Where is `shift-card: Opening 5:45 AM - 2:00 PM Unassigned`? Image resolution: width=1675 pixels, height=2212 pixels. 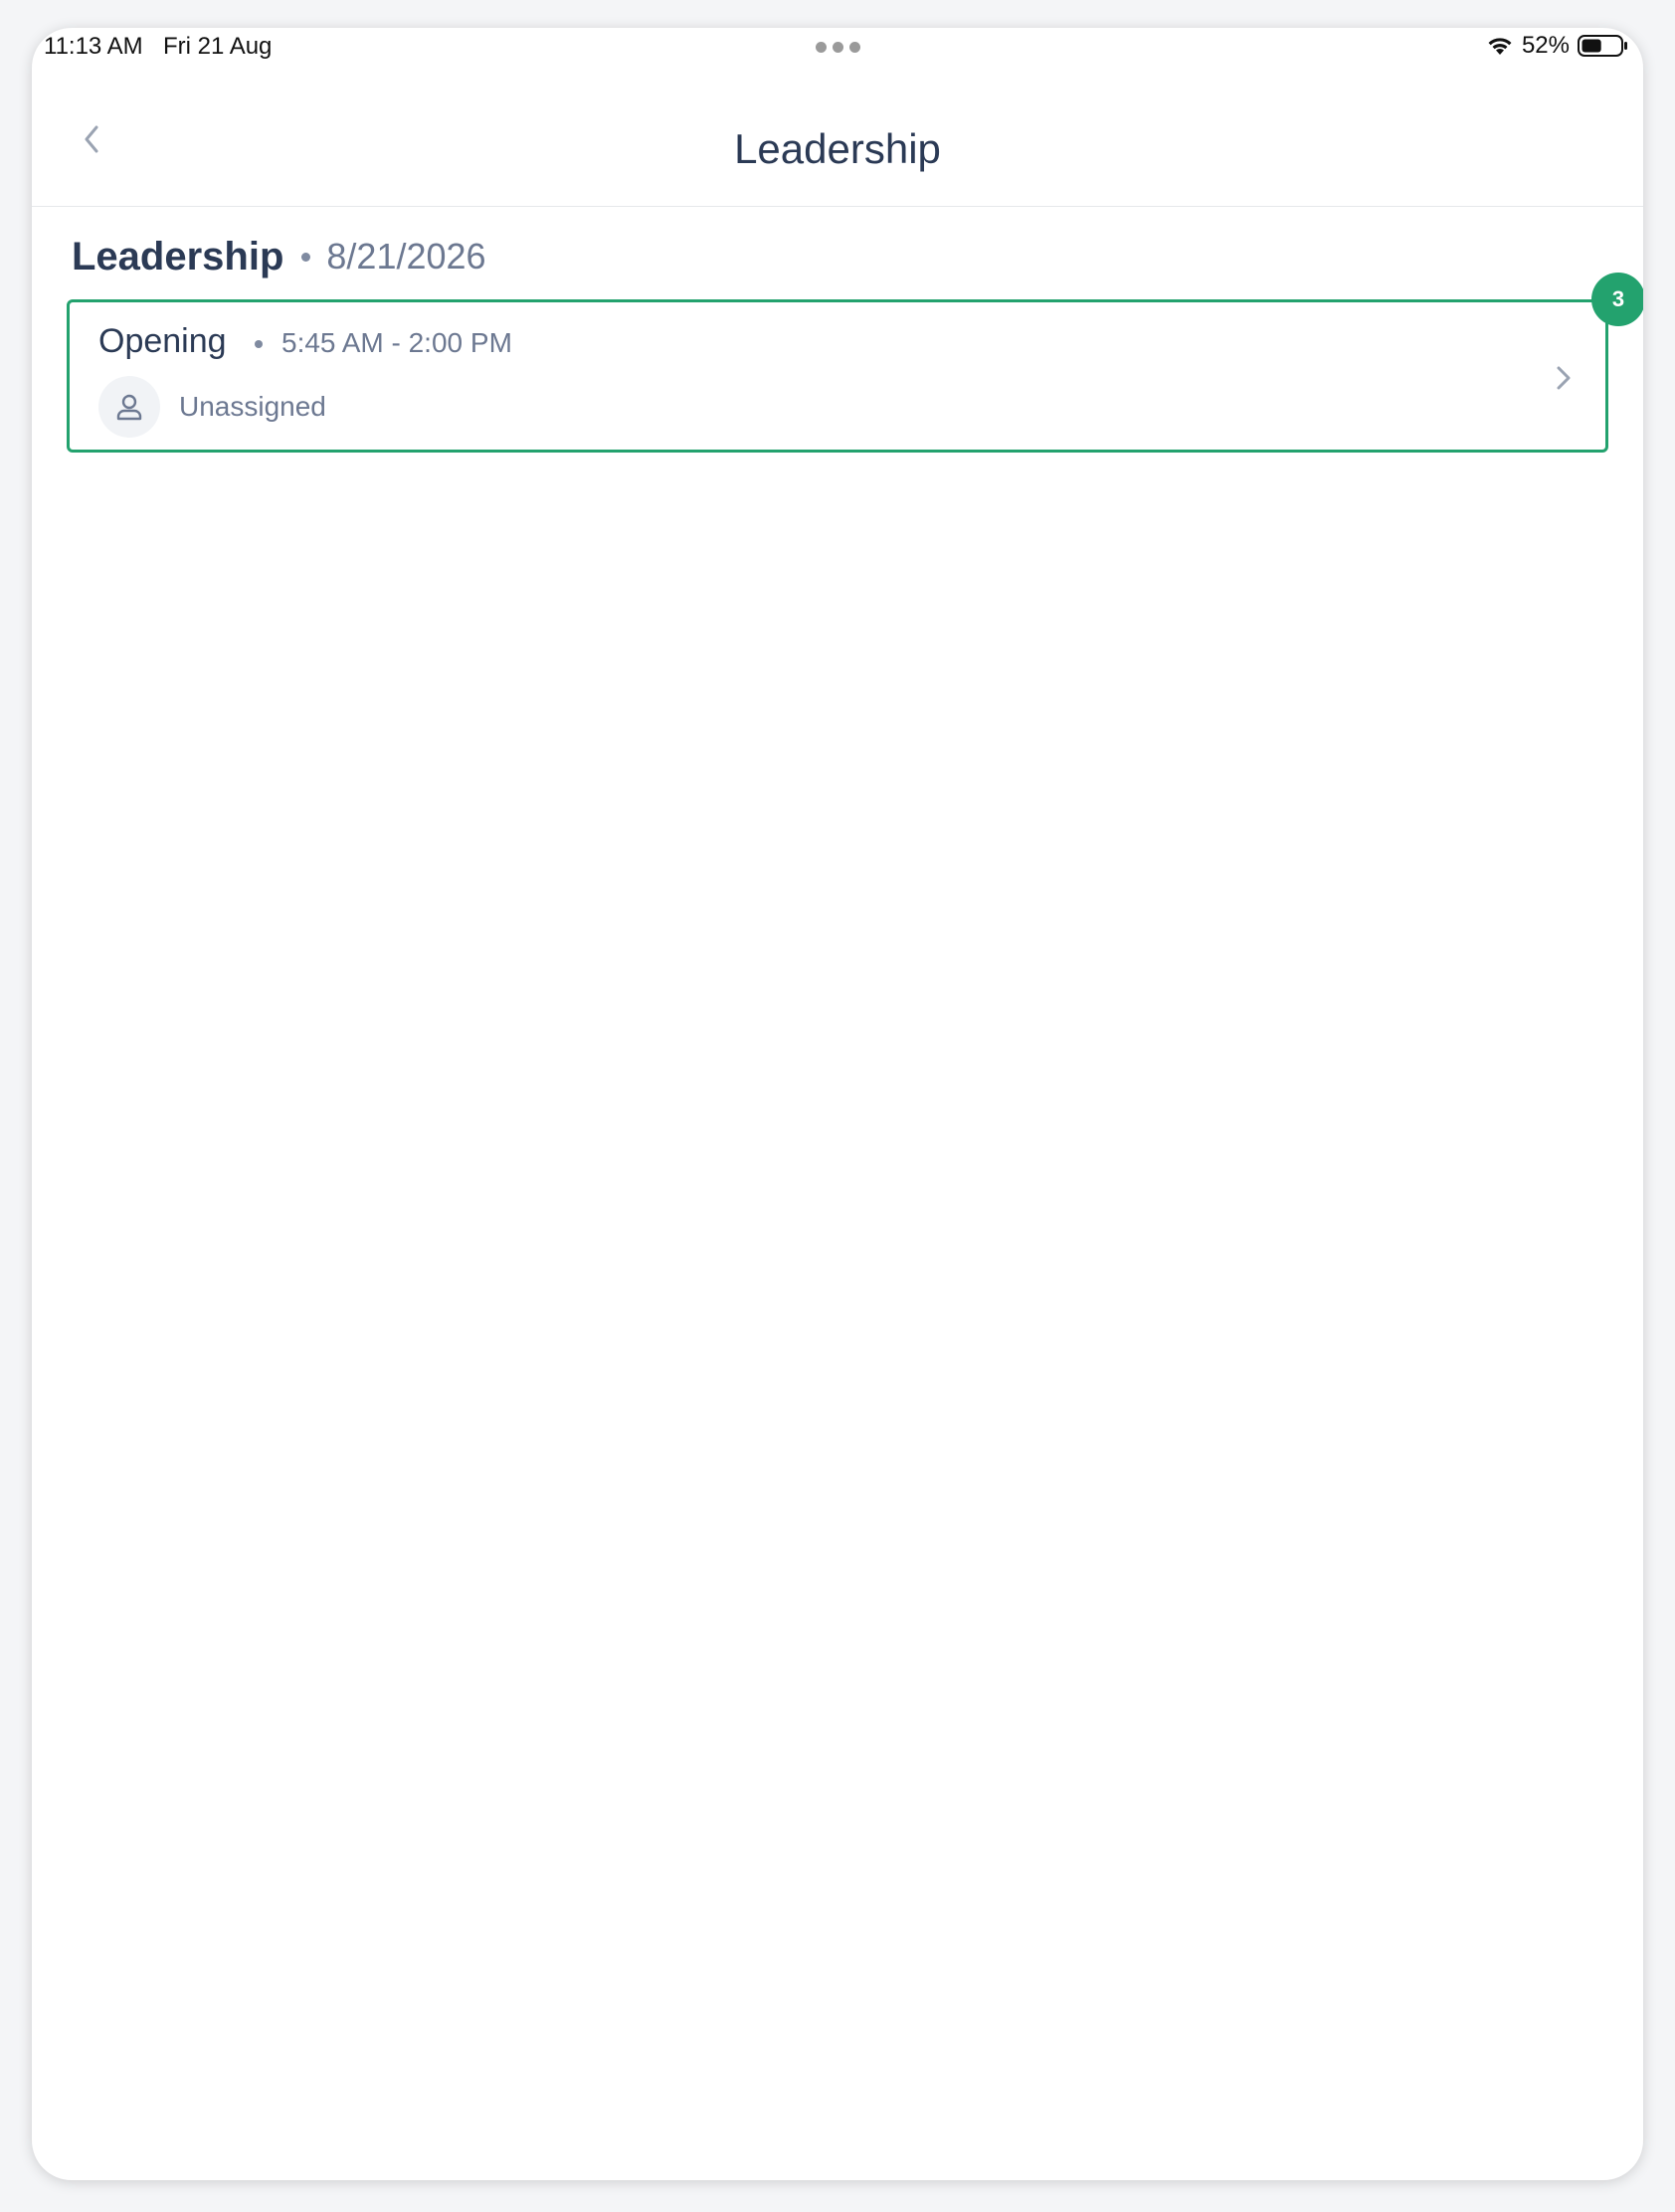 shift-card: Opening 5:45 AM - 2:00 PM Unassigned is located at coordinates (838, 376).